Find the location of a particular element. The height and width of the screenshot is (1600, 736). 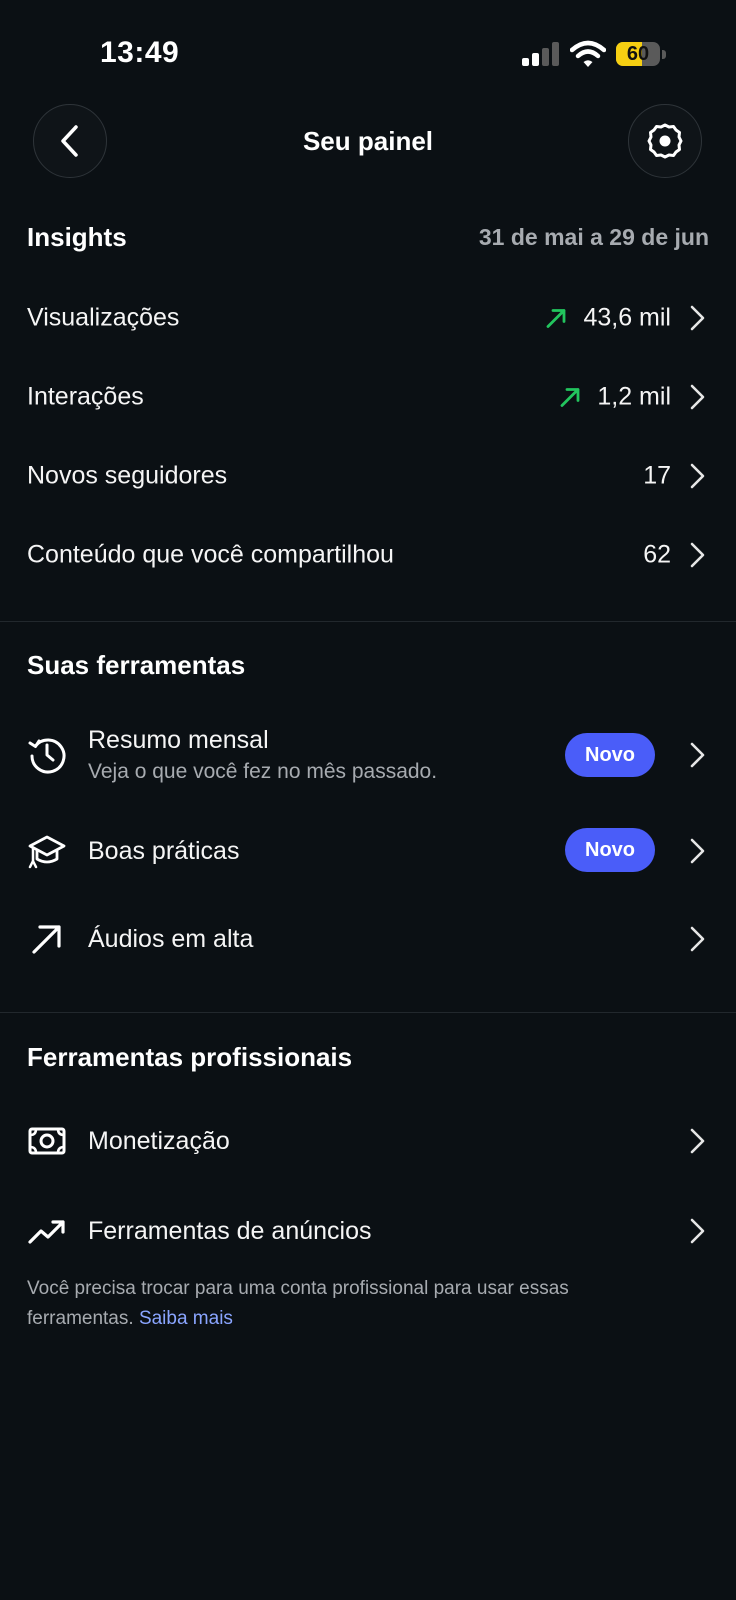

insights-heading: Insights is located at coordinates (77, 237).